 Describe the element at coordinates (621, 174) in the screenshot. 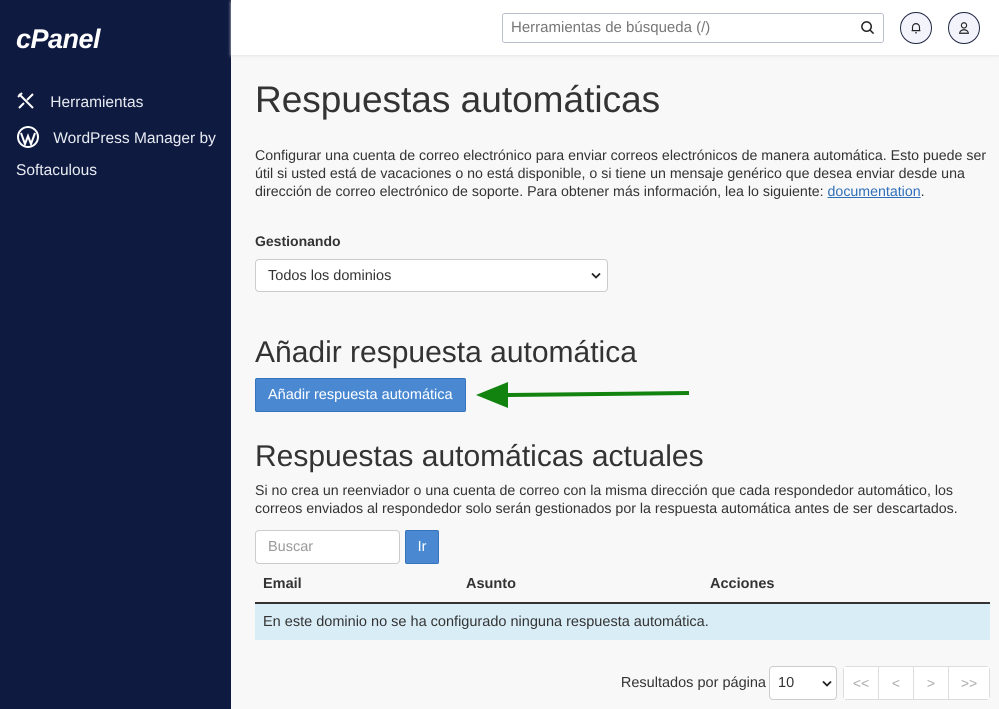

I see `intro-text: Configurar una cuenta de correo electrónico para enviar correos electrónicos de manera automática. Esto puede ser útil si usted está de vacaciones o no está disponible, o si tiene un mensaje genérico que desea enviar desde una dirección de correo electrónico de soporte. Para obtener más información, lea lo siguiente: documentation.` at that location.